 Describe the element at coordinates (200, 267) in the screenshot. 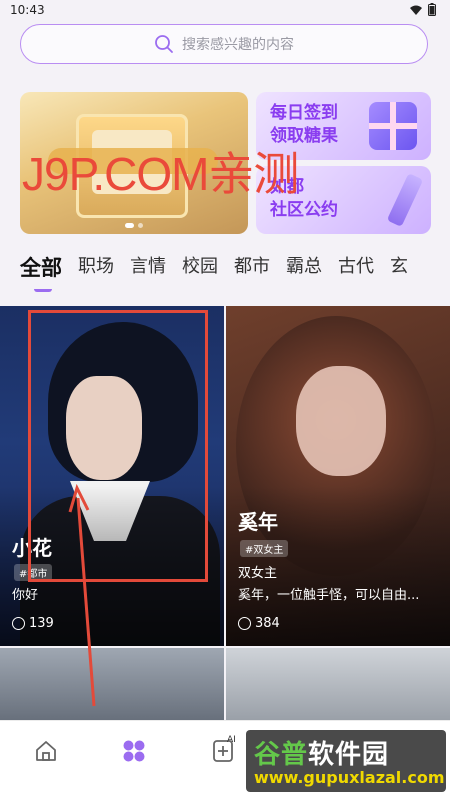

I see `tab-campus: 校园` at that location.